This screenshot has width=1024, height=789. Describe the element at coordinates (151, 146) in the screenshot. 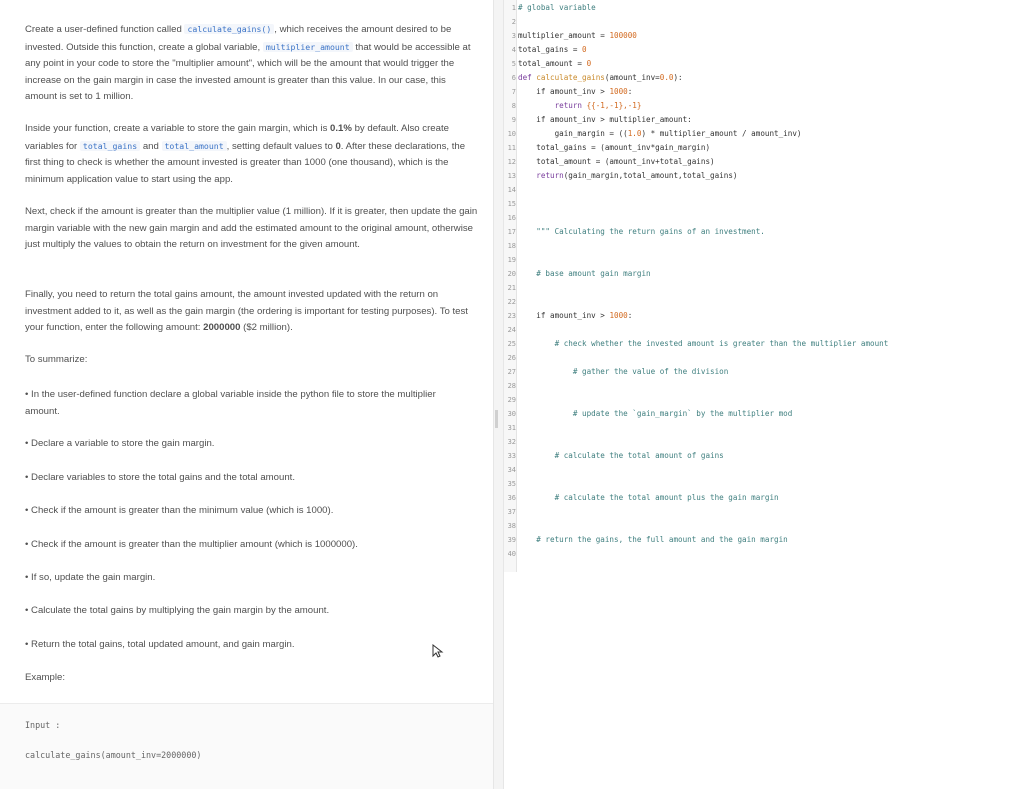

I see `text: and` at that location.